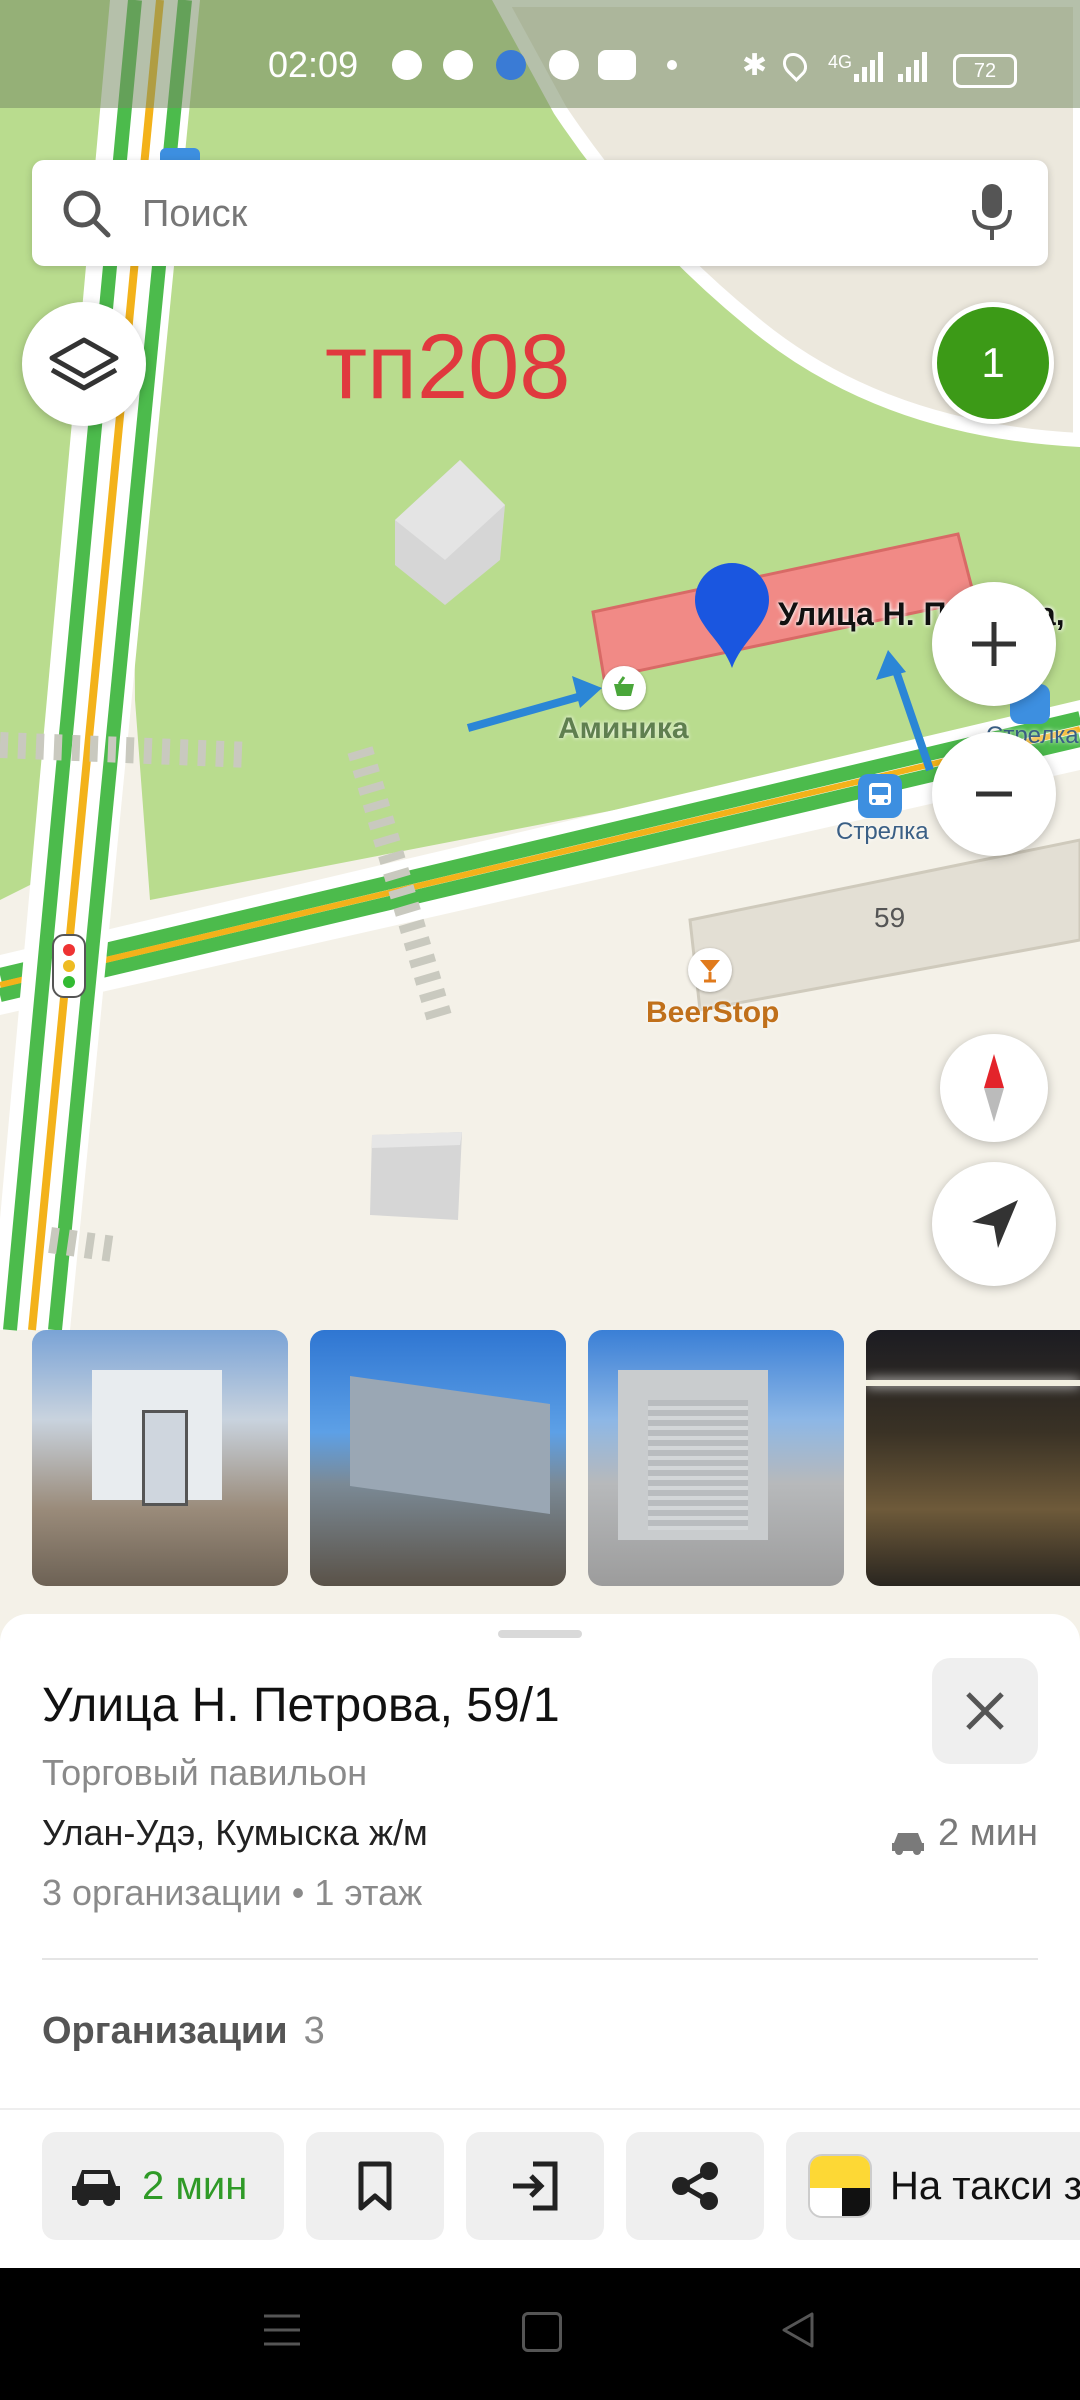 The width and height of the screenshot is (1080, 2400). Describe the element at coordinates (617, 65) in the screenshot. I see `youtube-icon` at that location.